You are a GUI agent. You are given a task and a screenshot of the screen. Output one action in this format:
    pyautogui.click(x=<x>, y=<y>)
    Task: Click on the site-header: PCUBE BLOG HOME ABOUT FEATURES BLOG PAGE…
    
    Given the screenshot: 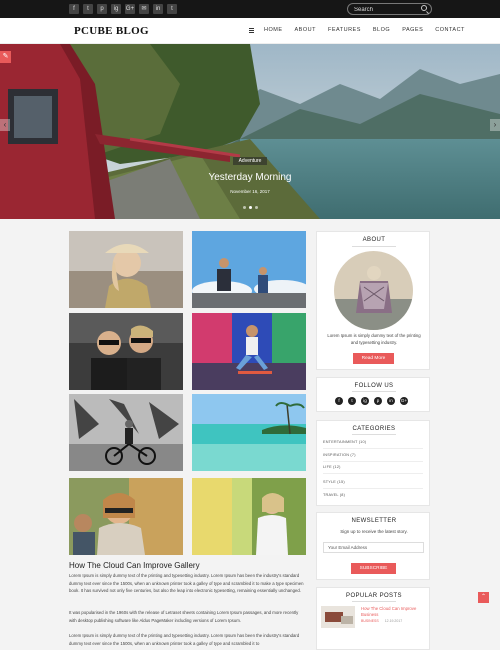 What is the action you would take?
    pyautogui.click(x=250, y=31)
    